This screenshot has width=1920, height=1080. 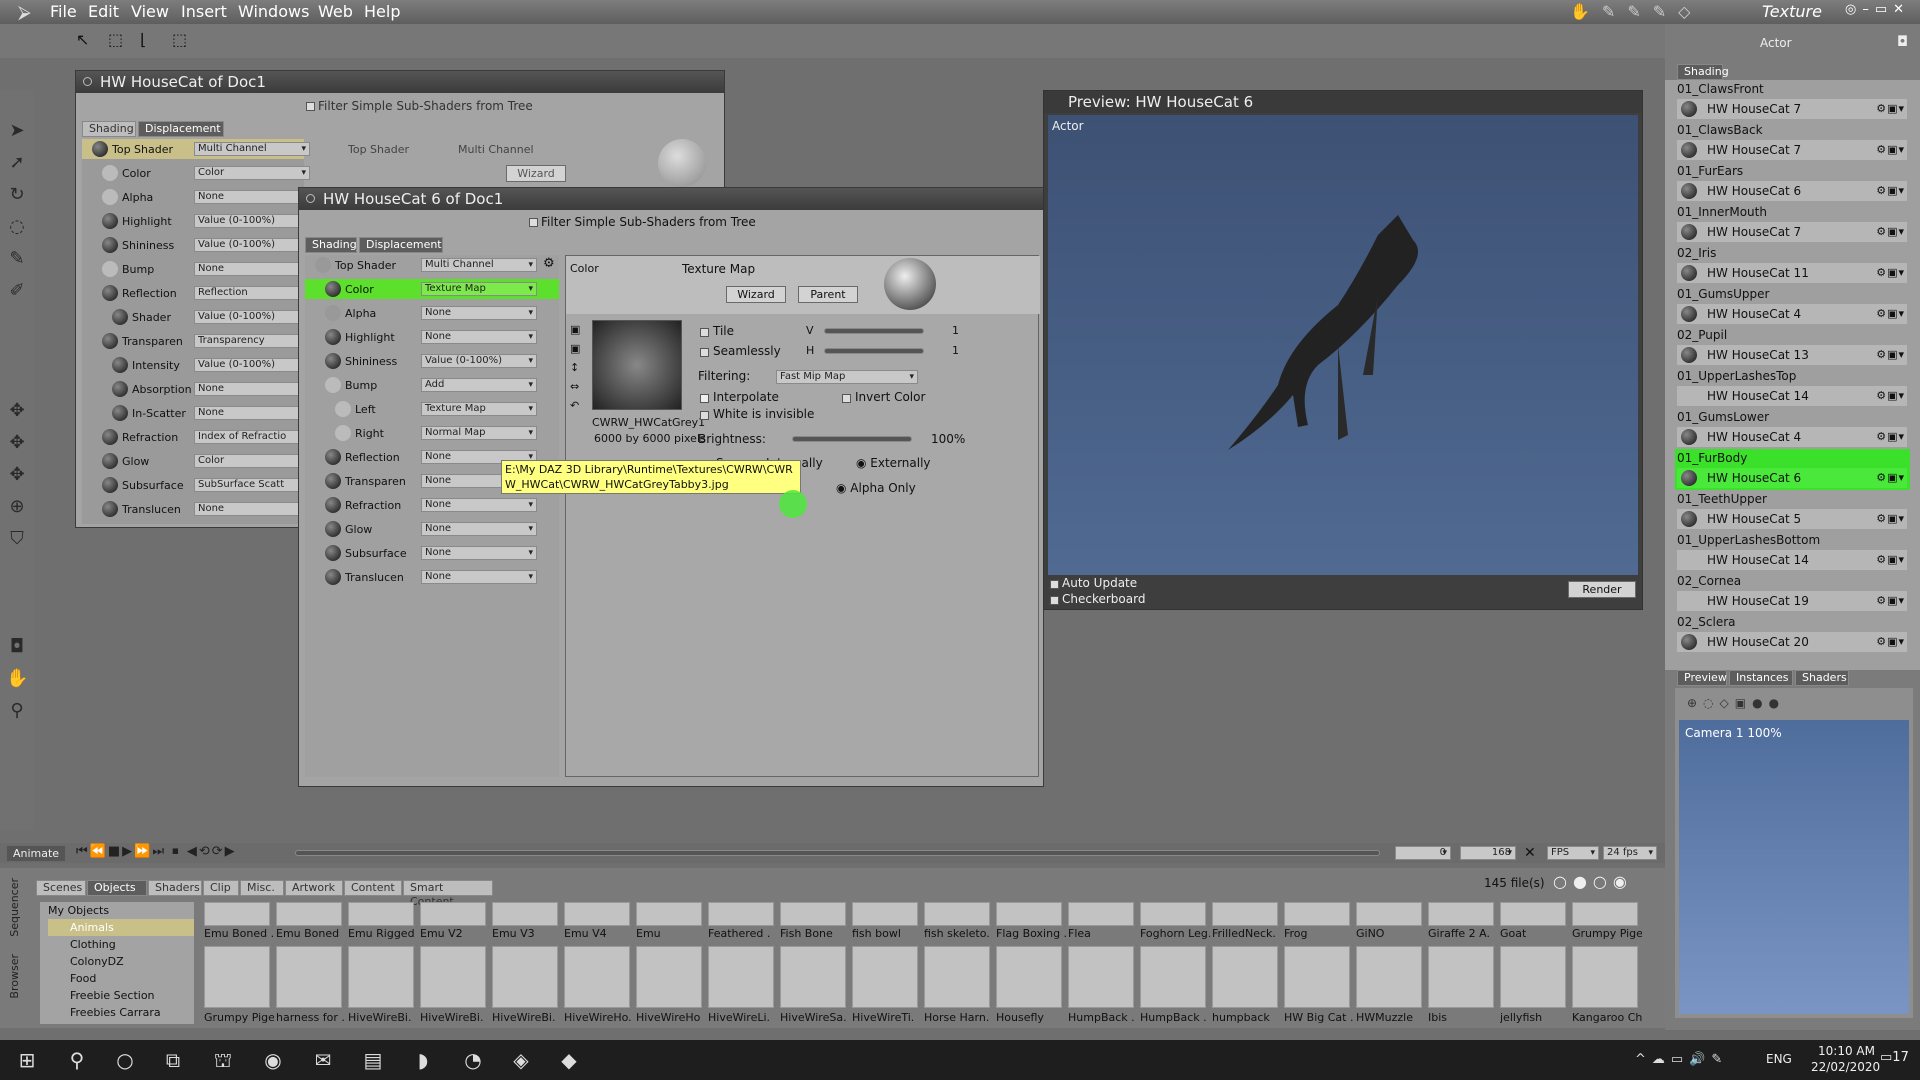 I want to click on cortana-icon: ○, so click(x=125, y=1061).